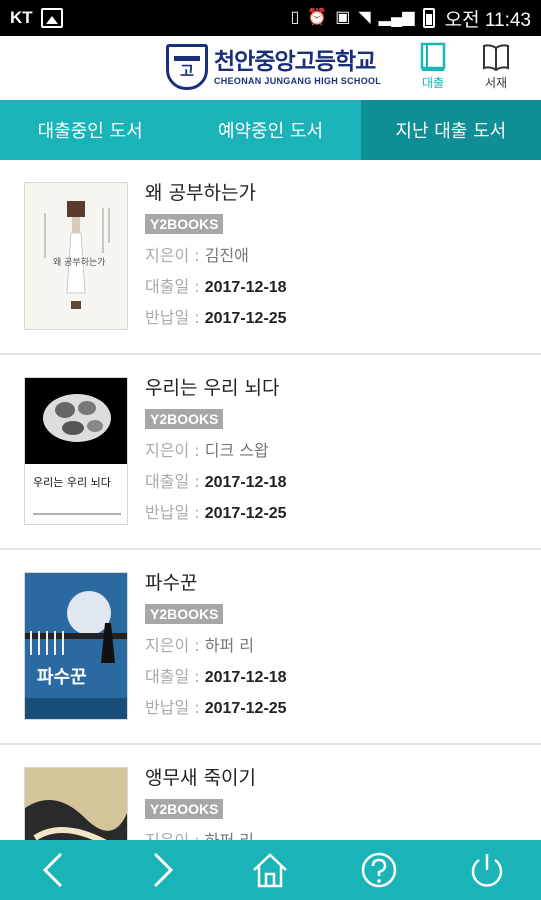  Describe the element at coordinates (212, 388) in the screenshot. I see `book-title: 우리는 우리 뇌다` at that location.